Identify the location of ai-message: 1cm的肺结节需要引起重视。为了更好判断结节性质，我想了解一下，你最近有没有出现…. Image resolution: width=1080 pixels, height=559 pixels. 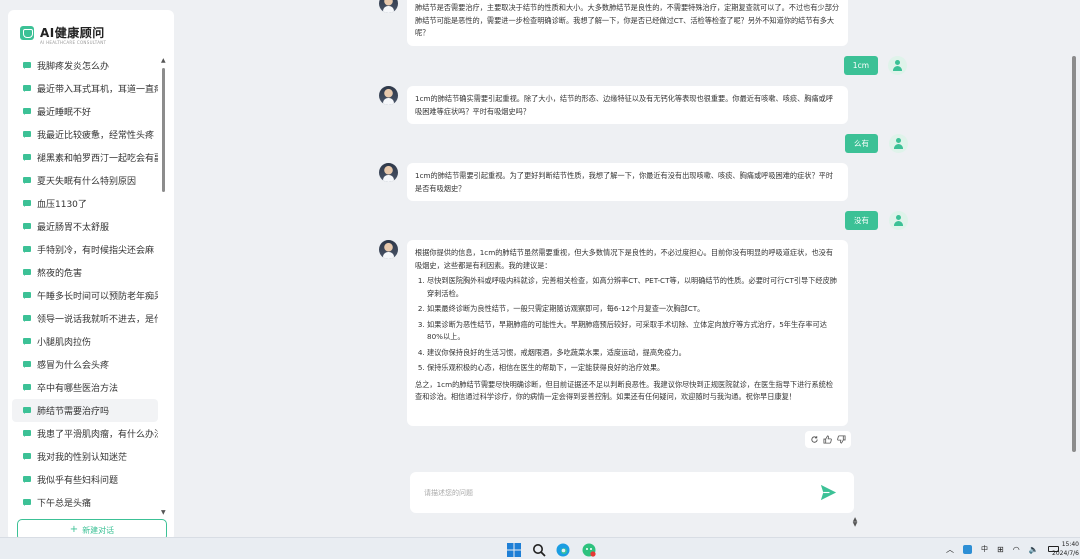
(613, 182).